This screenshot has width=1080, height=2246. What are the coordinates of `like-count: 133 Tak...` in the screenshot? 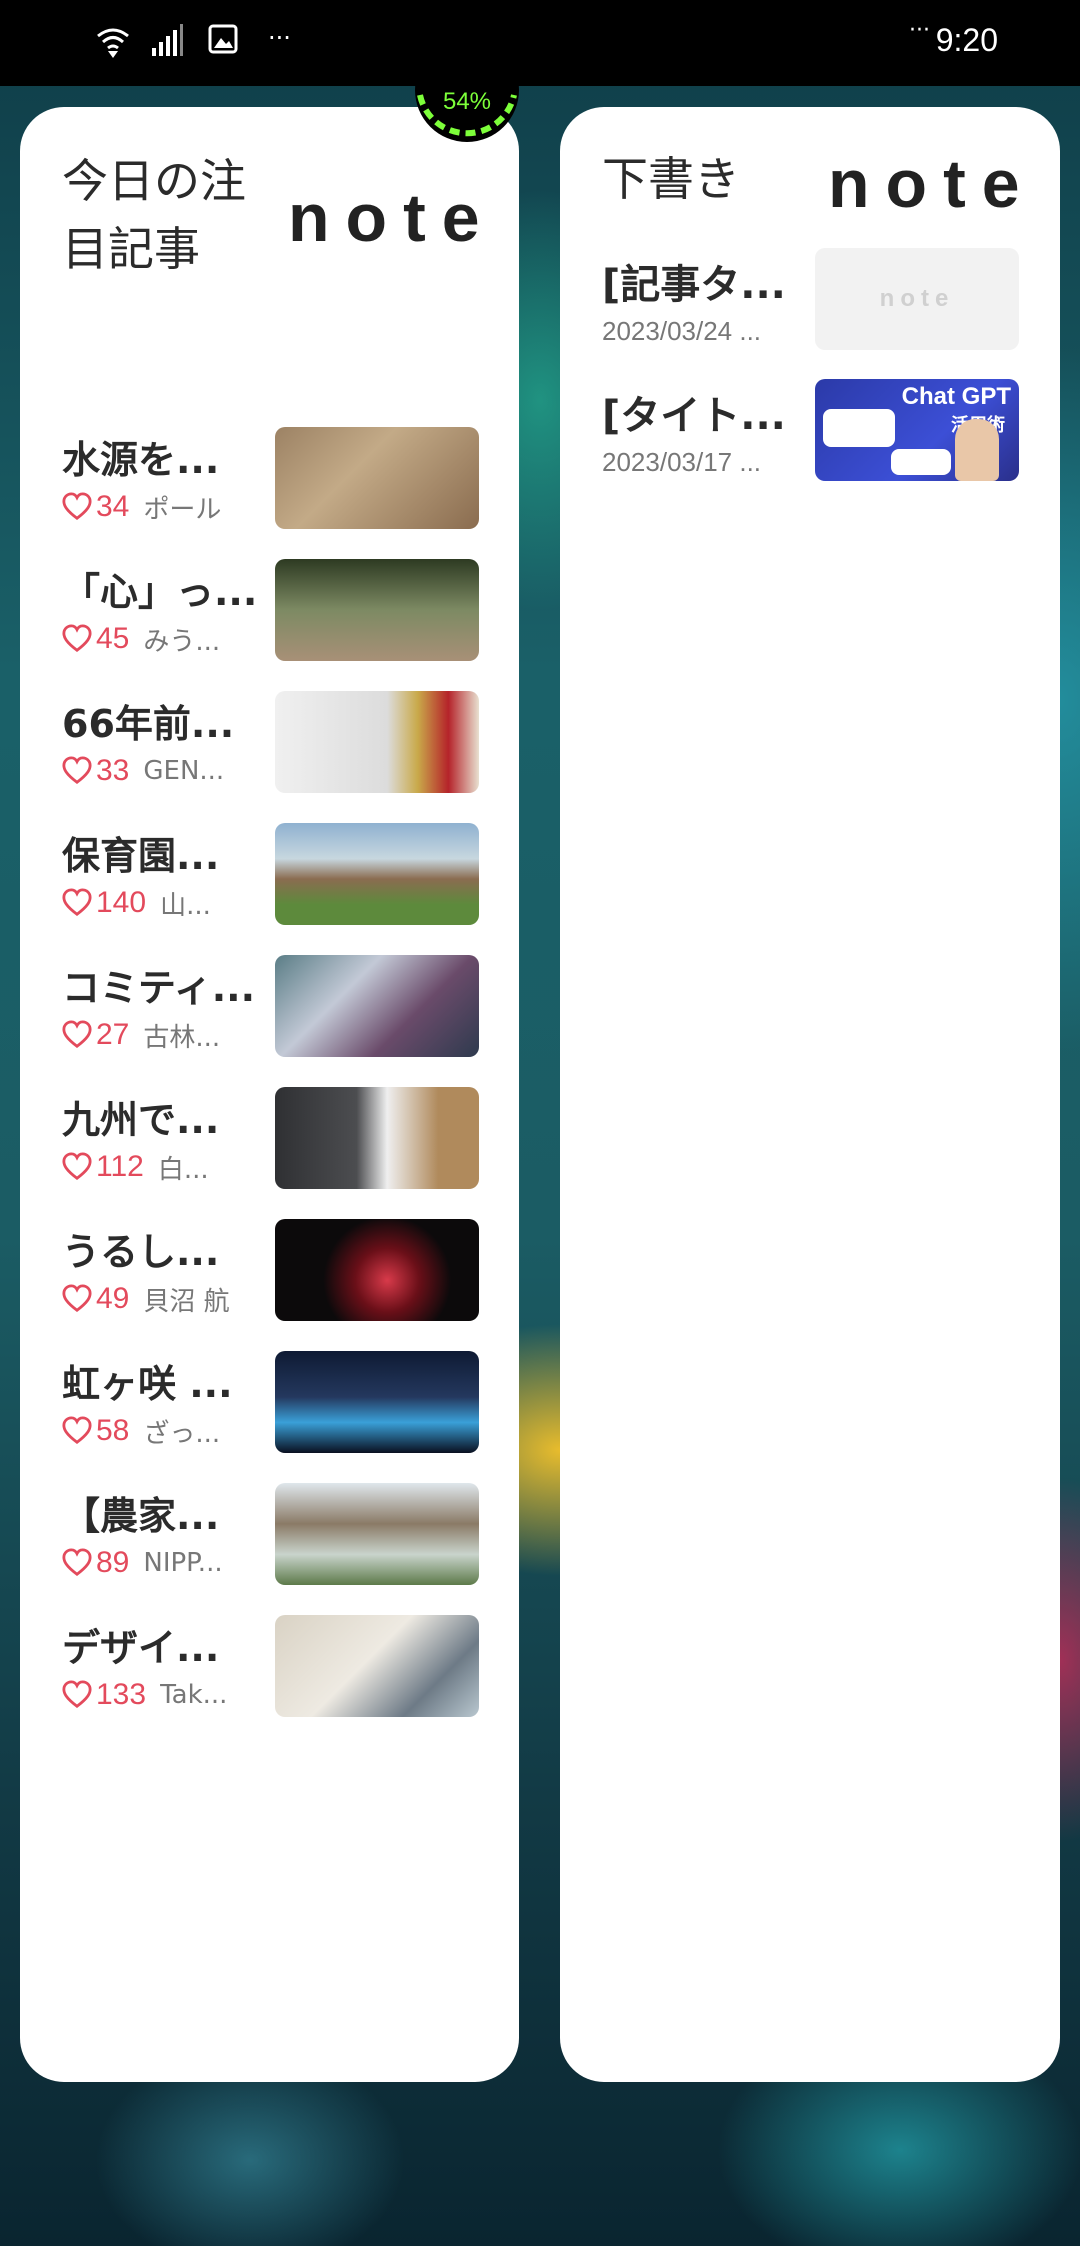 It's located at (144, 1695).